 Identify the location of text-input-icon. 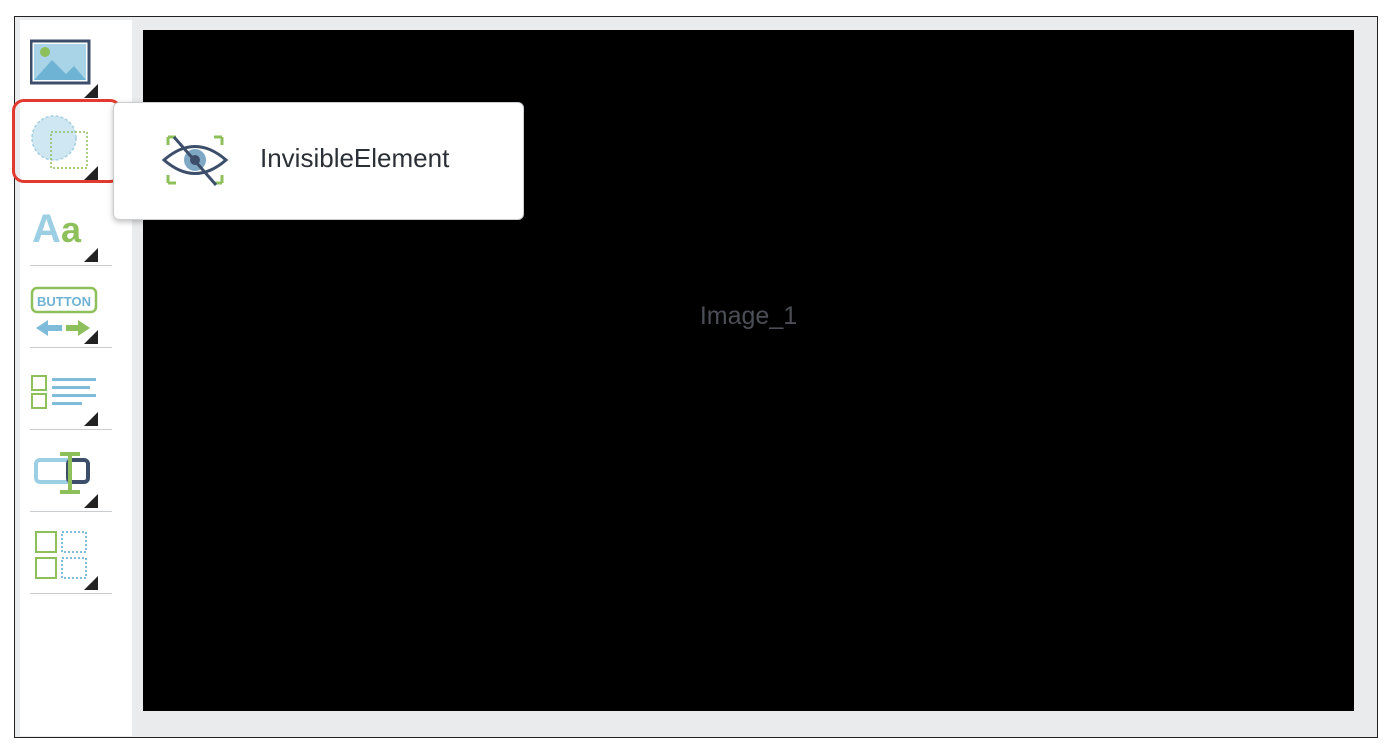
(62, 473).